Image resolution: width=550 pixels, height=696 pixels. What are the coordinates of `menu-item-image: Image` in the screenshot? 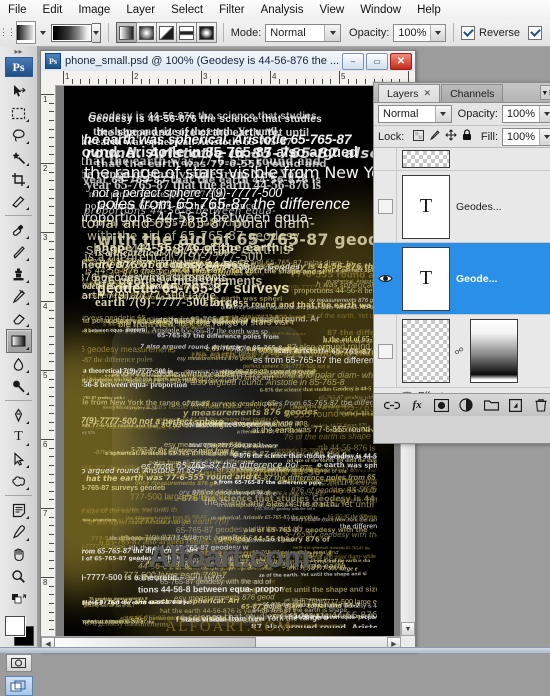 It's located at (94, 10).